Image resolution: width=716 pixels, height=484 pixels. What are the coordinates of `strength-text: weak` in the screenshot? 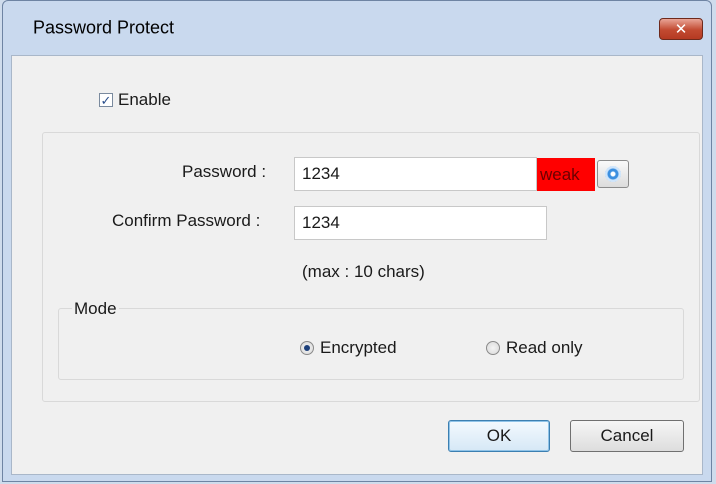 It's located at (560, 174).